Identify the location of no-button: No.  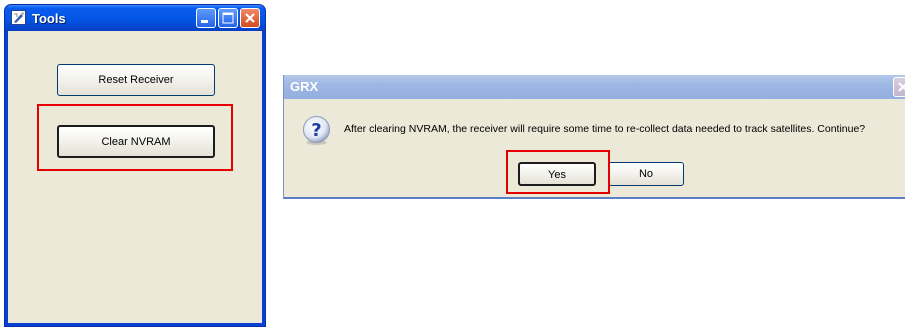
(646, 174).